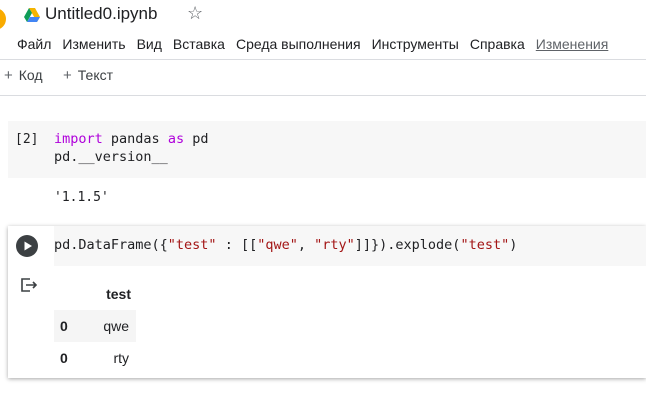 The width and height of the screenshot is (646, 407). I want to click on google-drive-icon, so click(32, 15).